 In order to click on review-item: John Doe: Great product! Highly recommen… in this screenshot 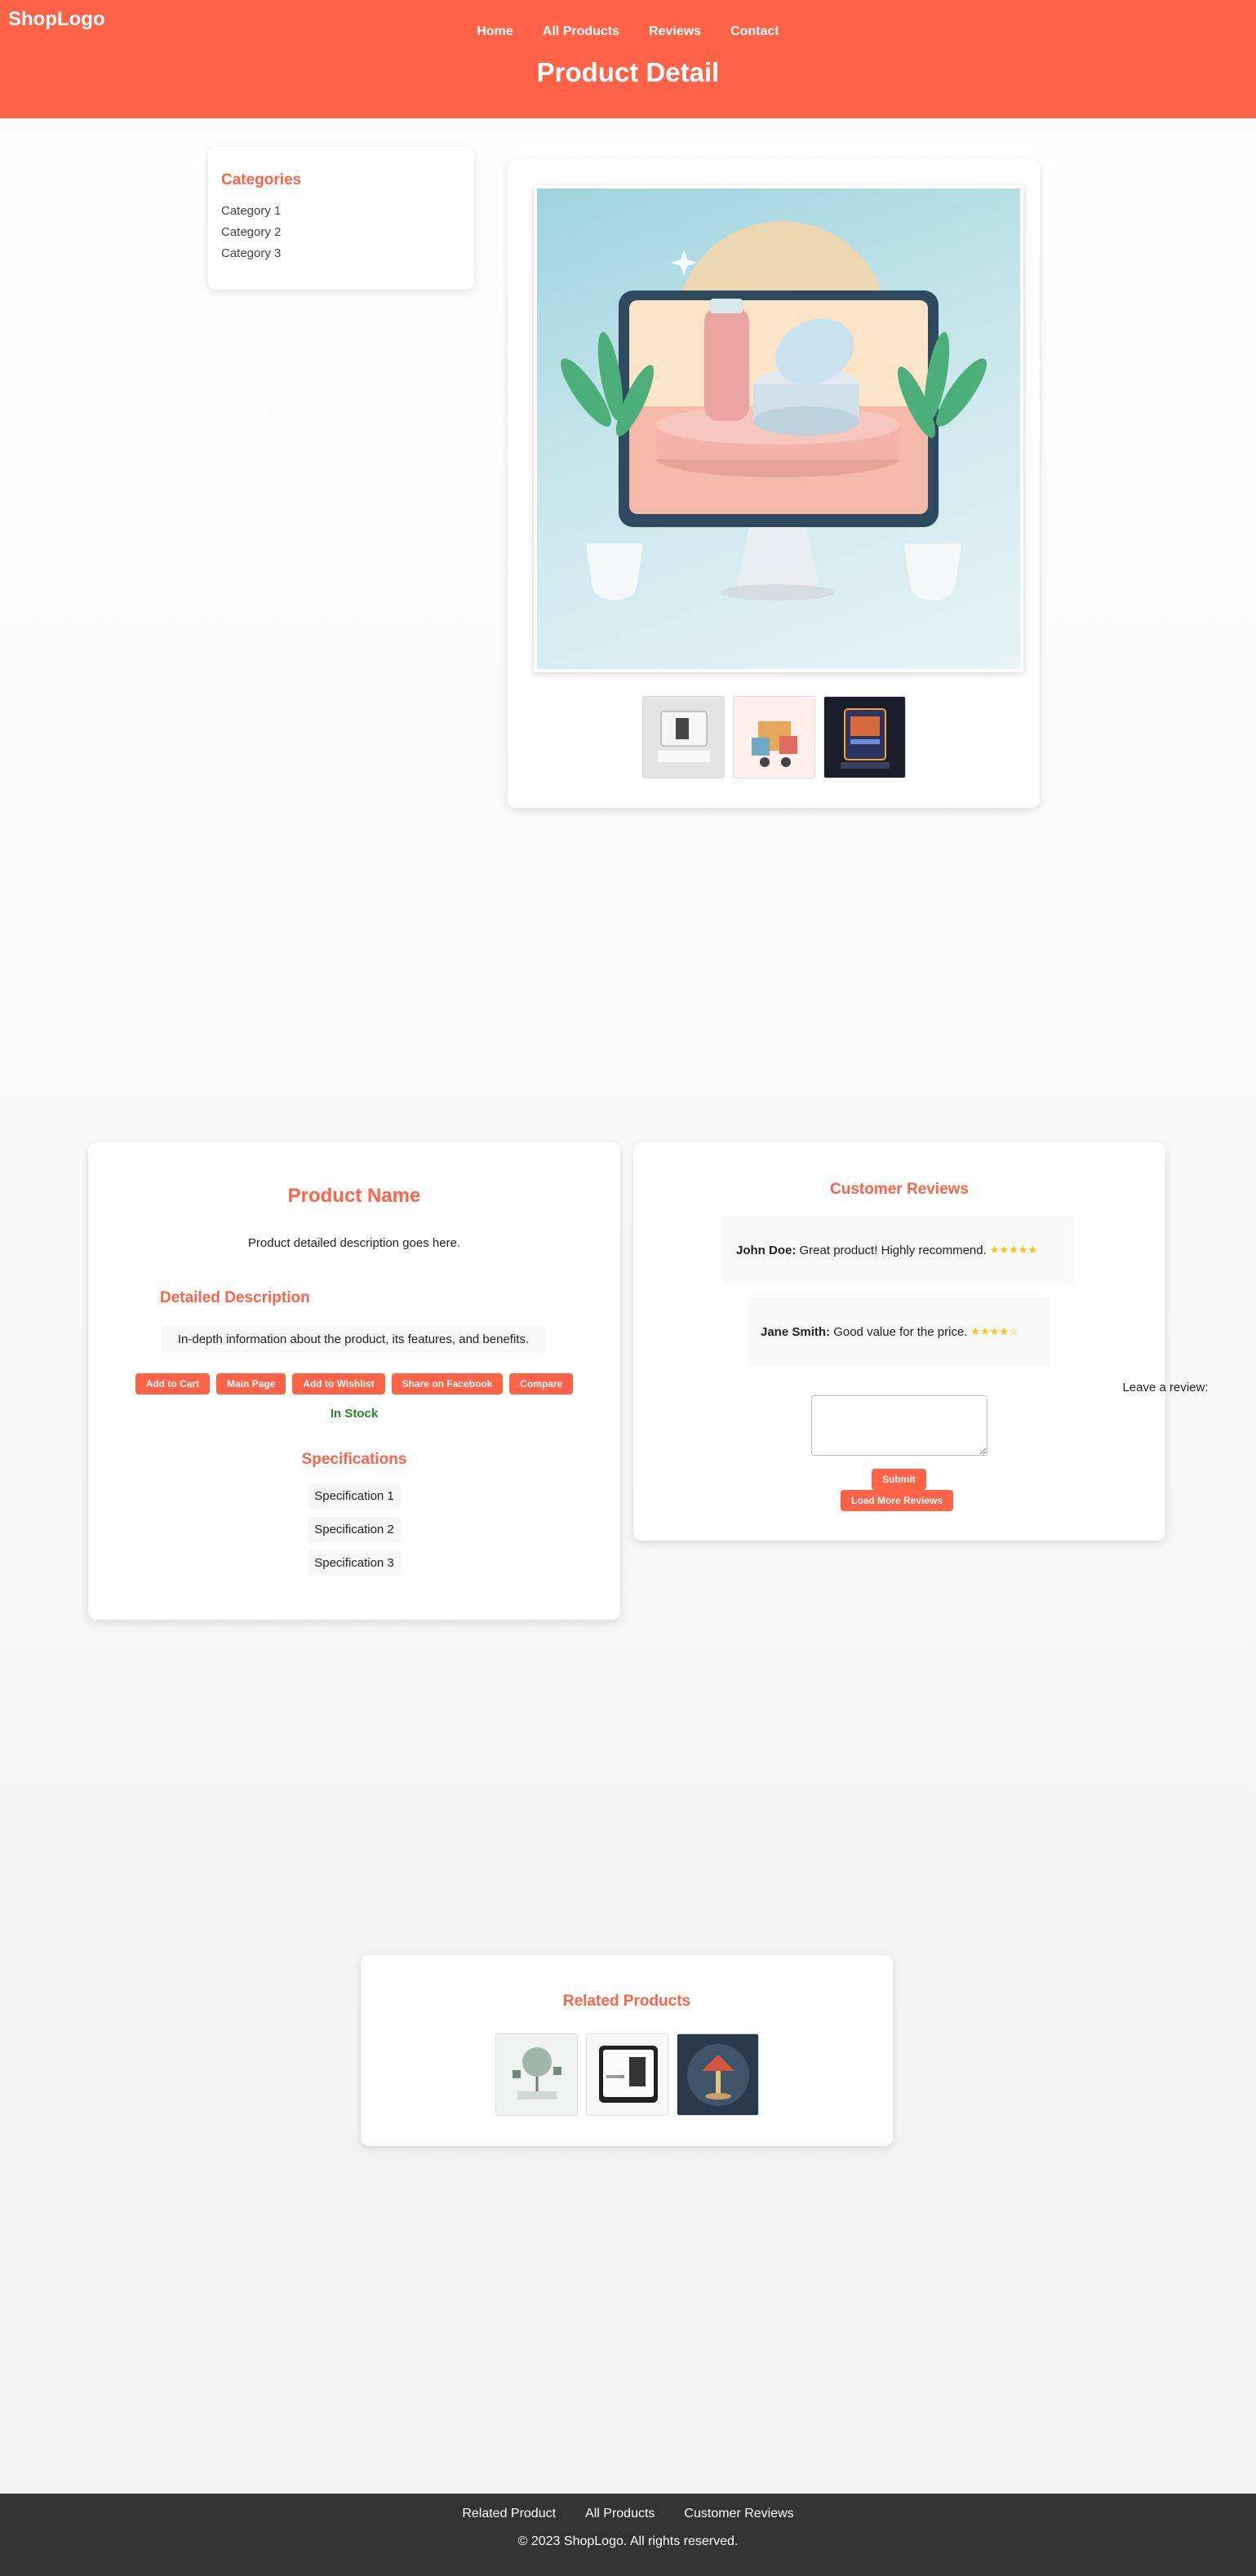, I will do `click(898, 1250)`.